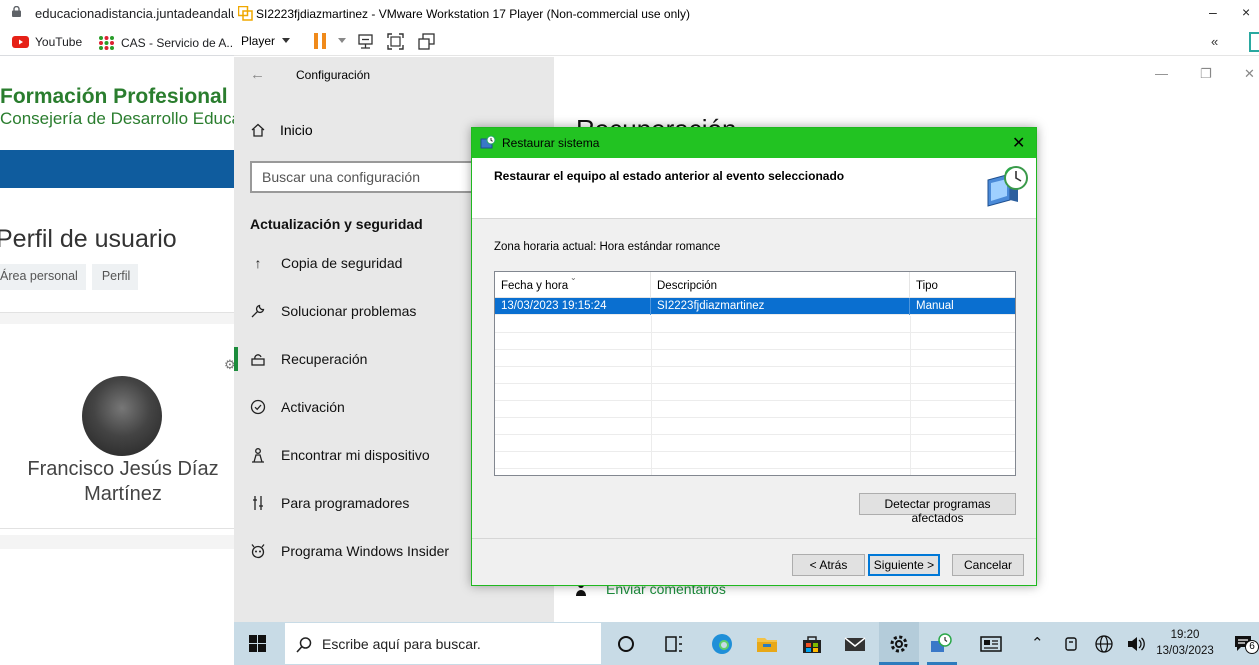 The image size is (1259, 665). What do you see at coordinates (941, 644) in the screenshot?
I see `system-restore-taskbar-icon` at bounding box center [941, 644].